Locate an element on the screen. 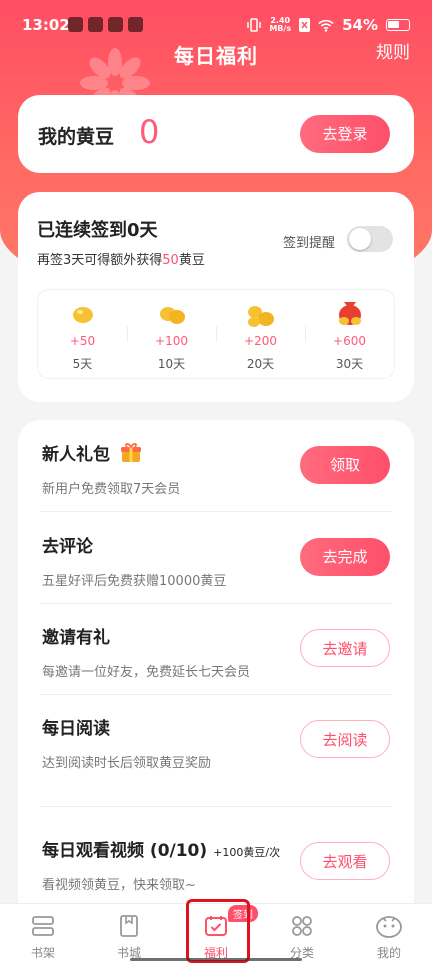 This screenshot has width=432, height=964. bookstore-icon is located at coordinates (129, 926).